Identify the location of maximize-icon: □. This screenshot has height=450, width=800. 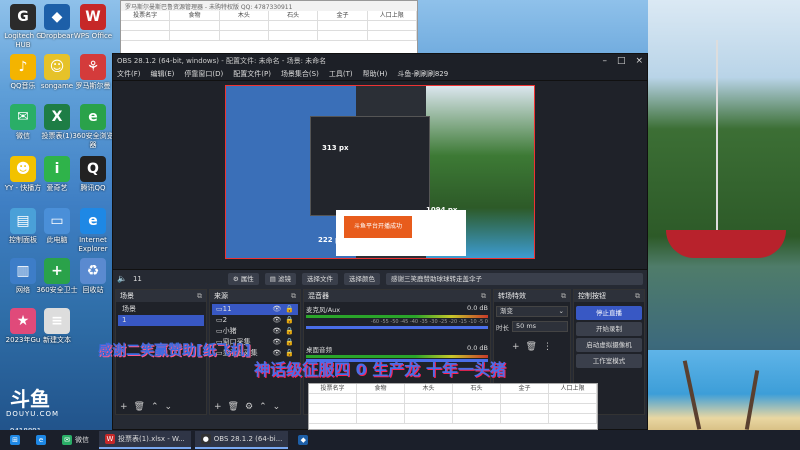
(621, 61).